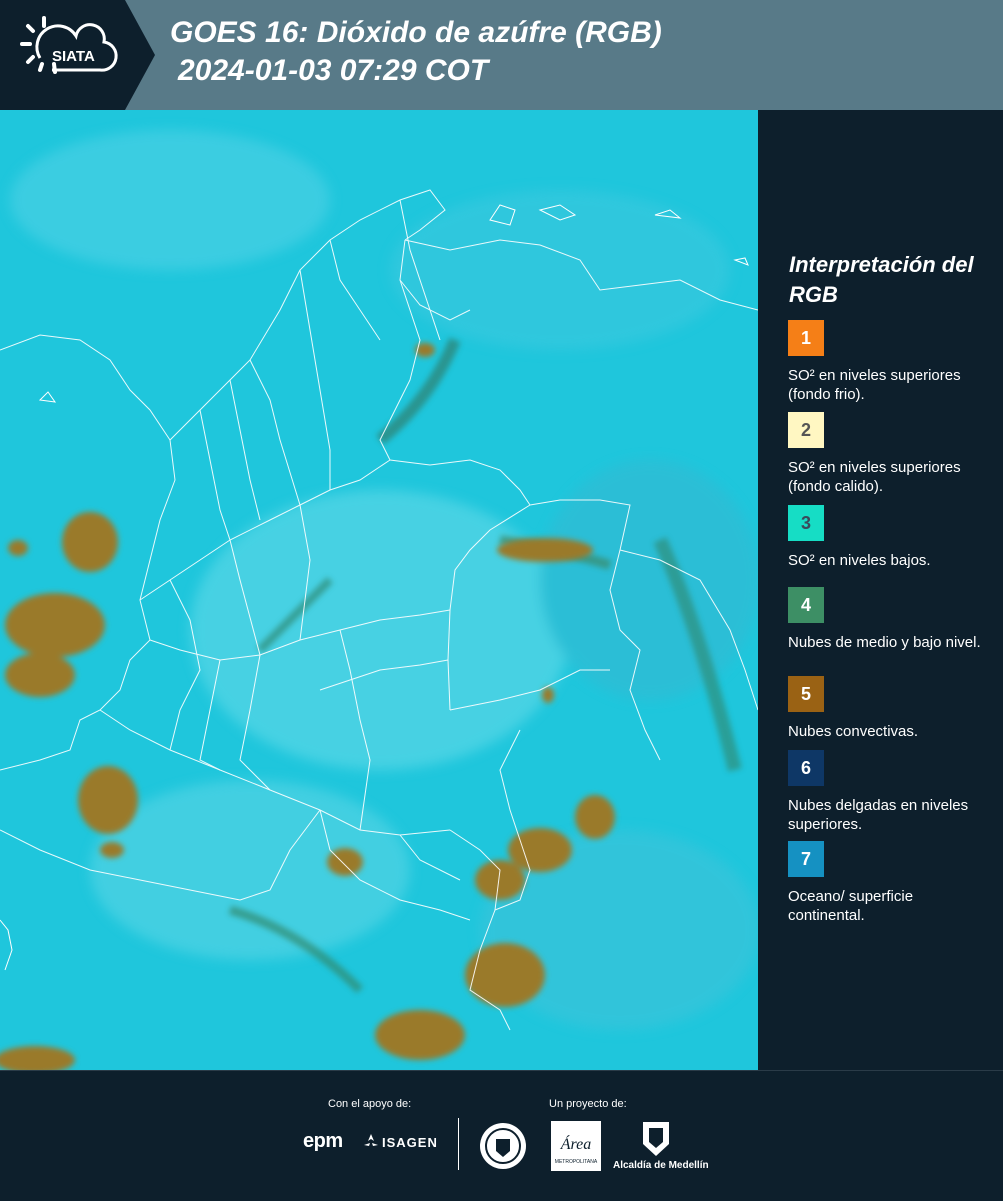 This screenshot has width=1003, height=1201. What do you see at coordinates (806, 430) in the screenshot?
I see `legend-swatch: 2` at bounding box center [806, 430].